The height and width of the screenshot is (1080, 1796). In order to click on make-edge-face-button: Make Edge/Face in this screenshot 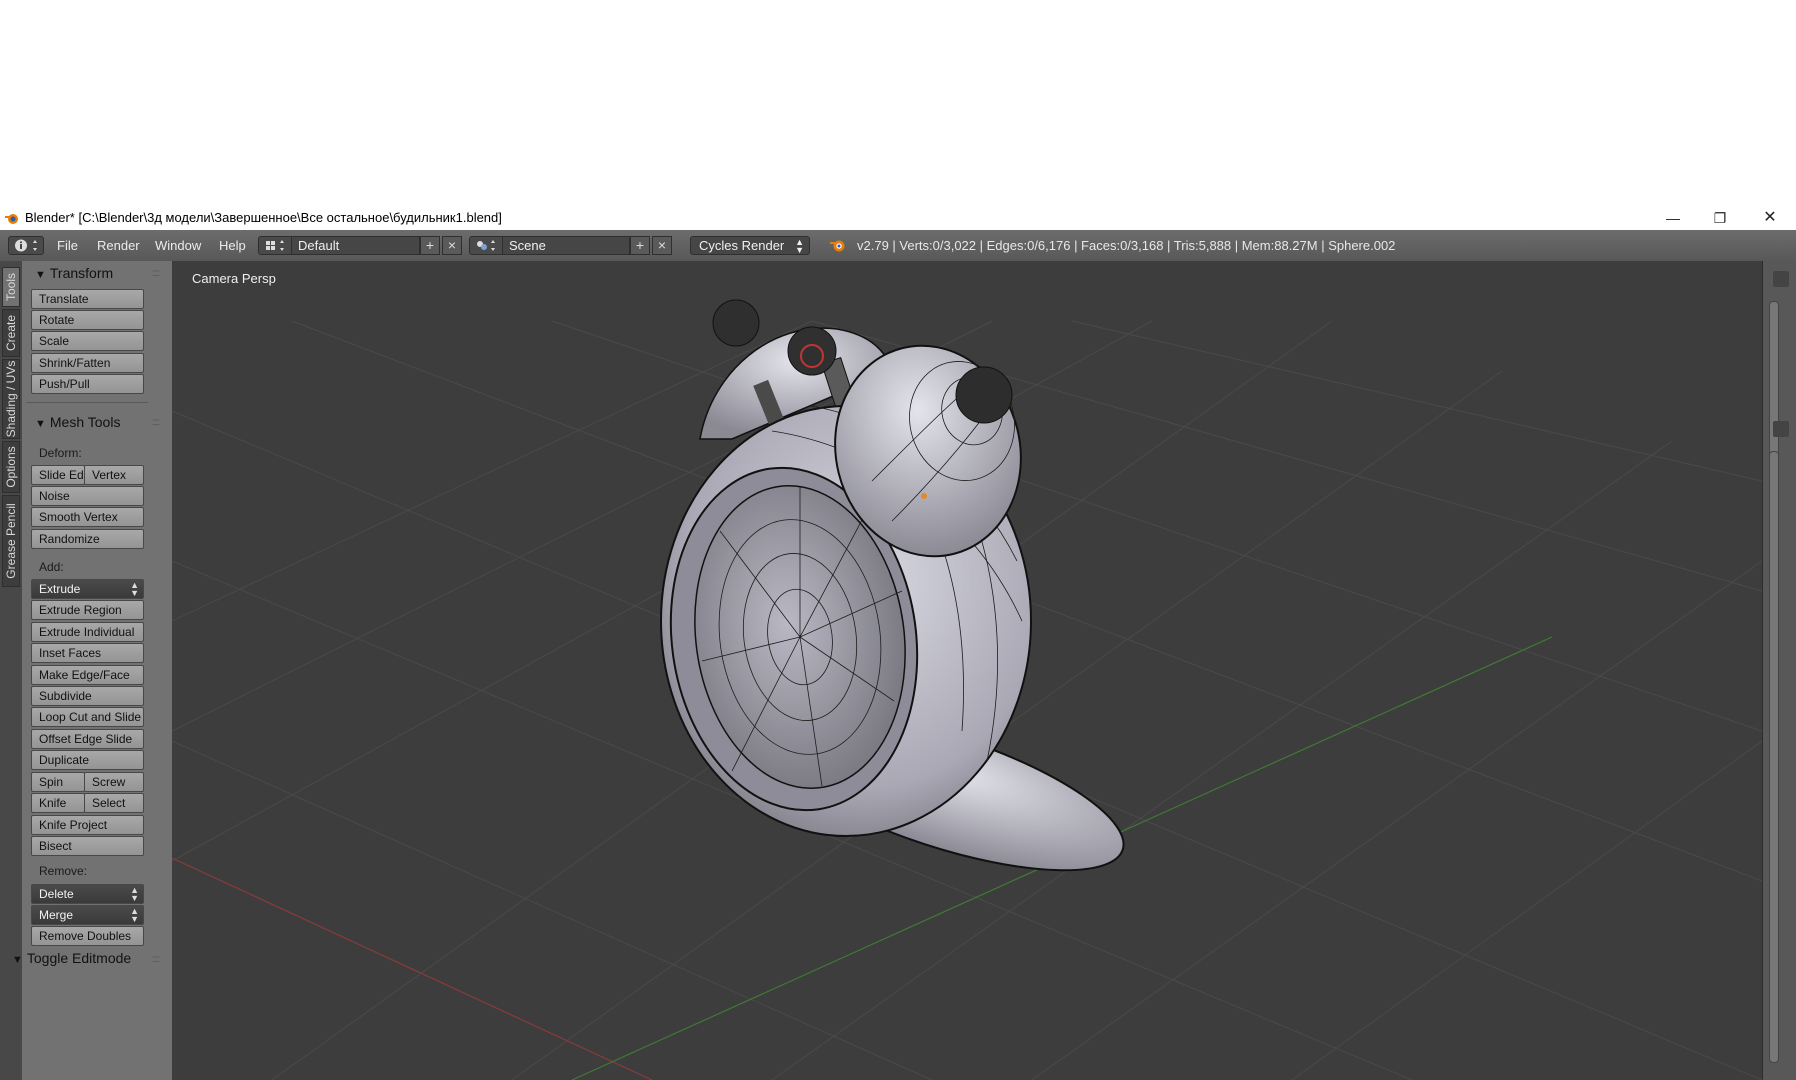, I will do `click(87, 675)`.